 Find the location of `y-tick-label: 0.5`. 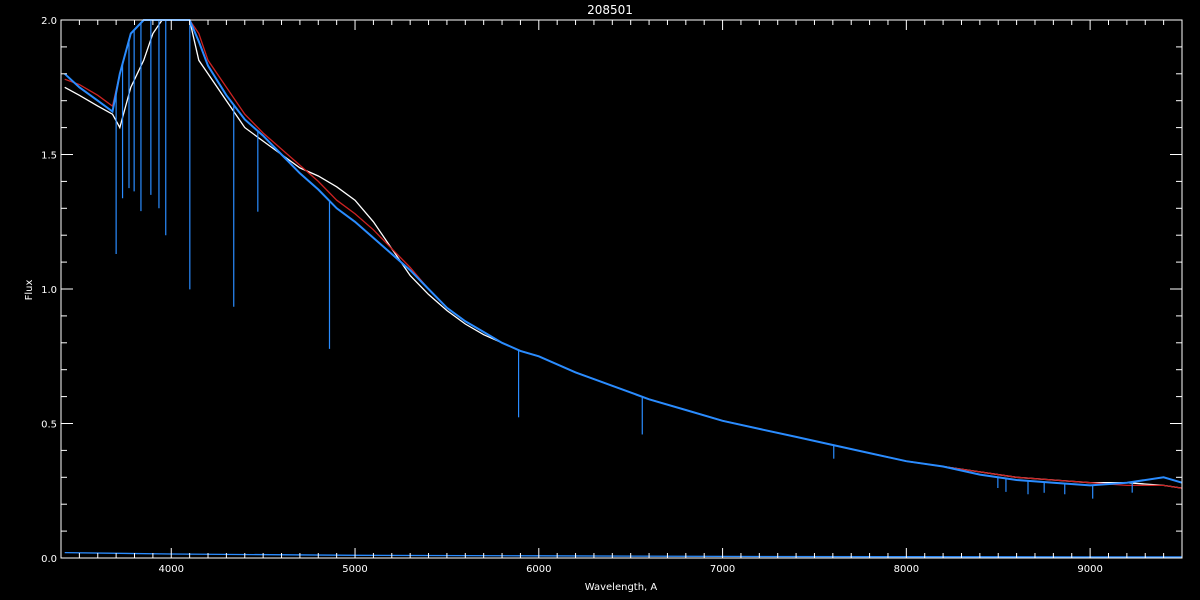

y-tick-label: 0.5 is located at coordinates (49, 425).